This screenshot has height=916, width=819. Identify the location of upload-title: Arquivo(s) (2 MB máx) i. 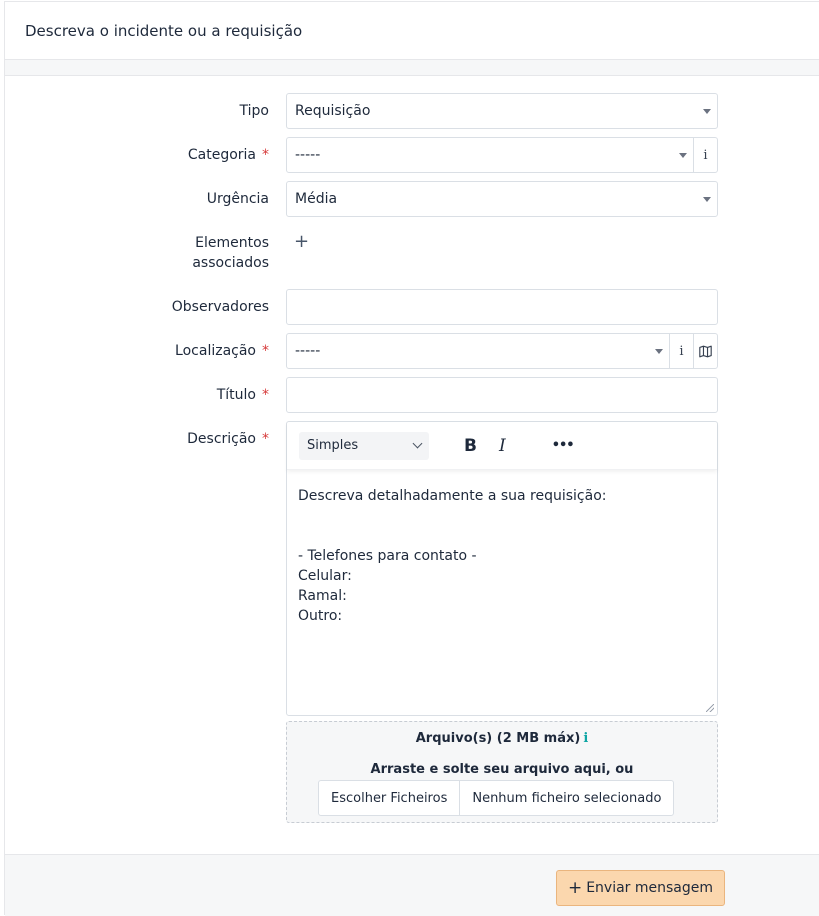
(502, 738).